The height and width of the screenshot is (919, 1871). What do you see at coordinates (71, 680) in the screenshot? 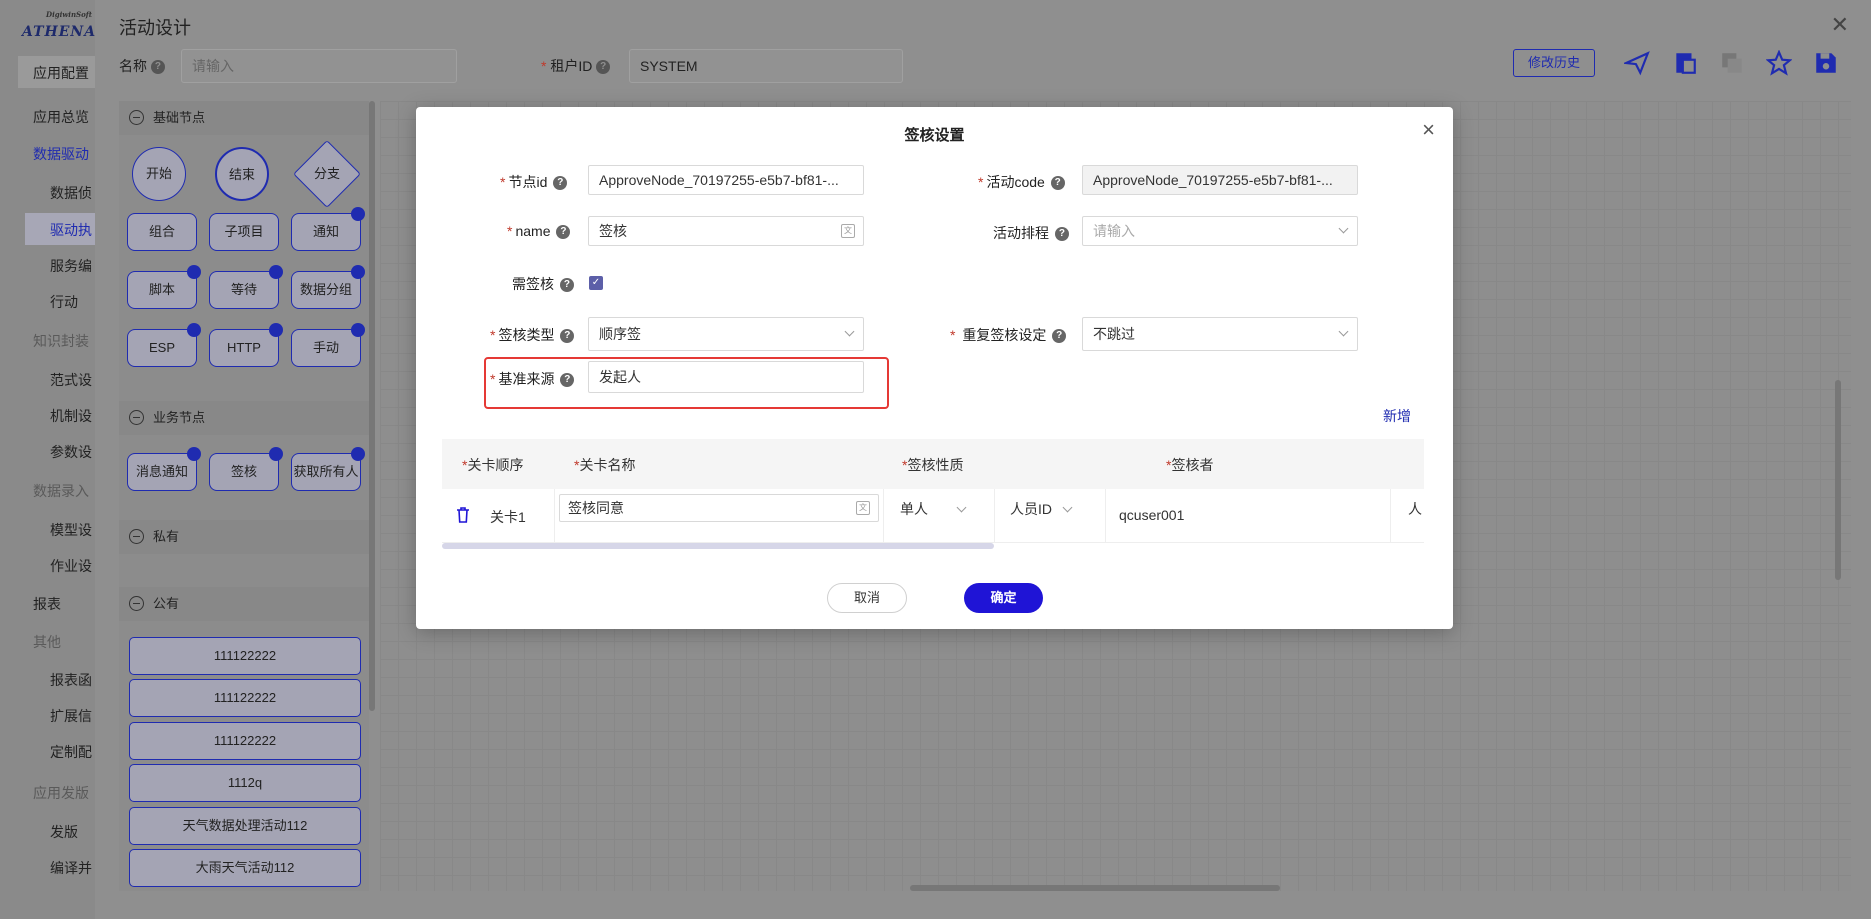
I see `sidebar-item: 报表函` at bounding box center [71, 680].